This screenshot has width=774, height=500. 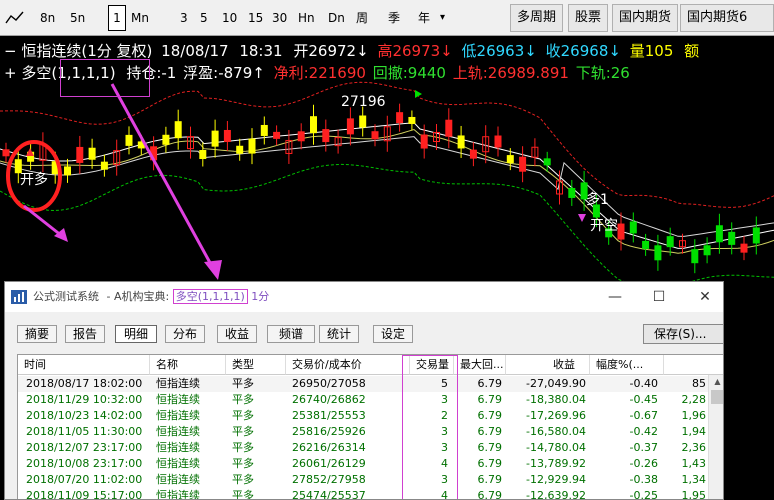 What do you see at coordinates (117, 18) in the screenshot?
I see `period-1-button: 1` at bounding box center [117, 18].